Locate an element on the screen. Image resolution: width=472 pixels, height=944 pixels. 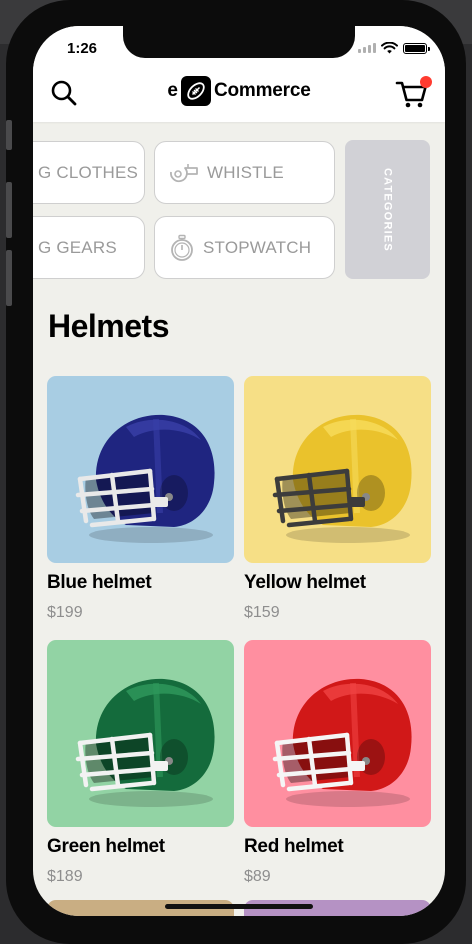
category-chip-gears: G GEARS is located at coordinates (89, 247).